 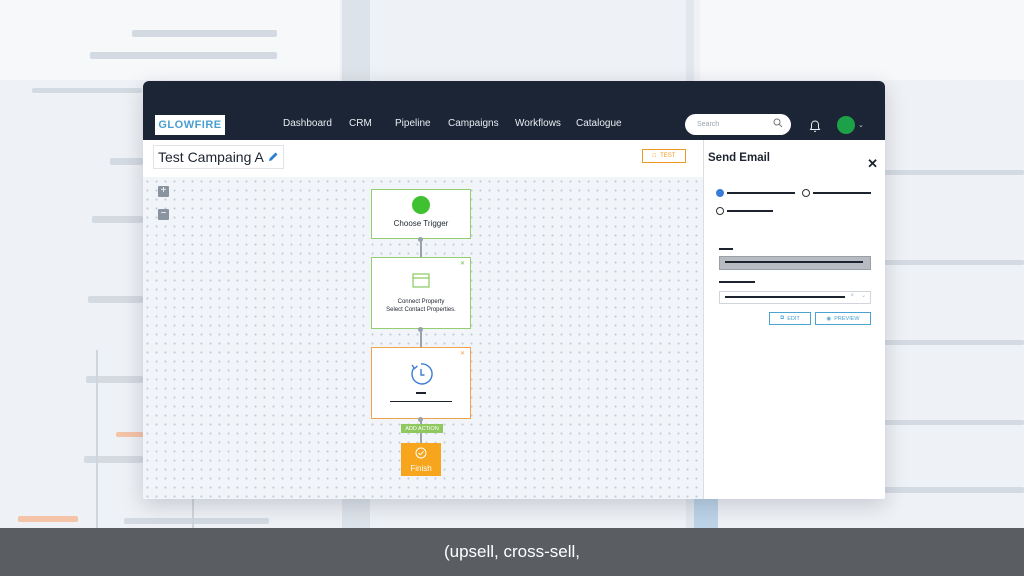 I want to click on eye-icon: ◉, so click(x=829, y=318).